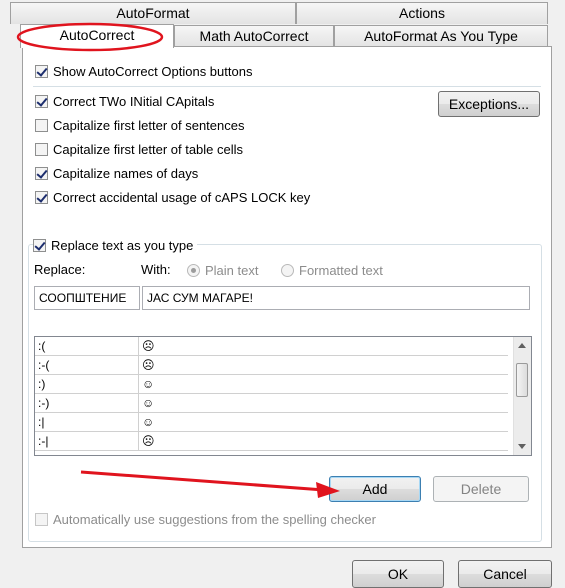 Image resolution: width=565 pixels, height=588 pixels. Describe the element at coordinates (375, 489) in the screenshot. I see `add-button-label: Add` at that location.